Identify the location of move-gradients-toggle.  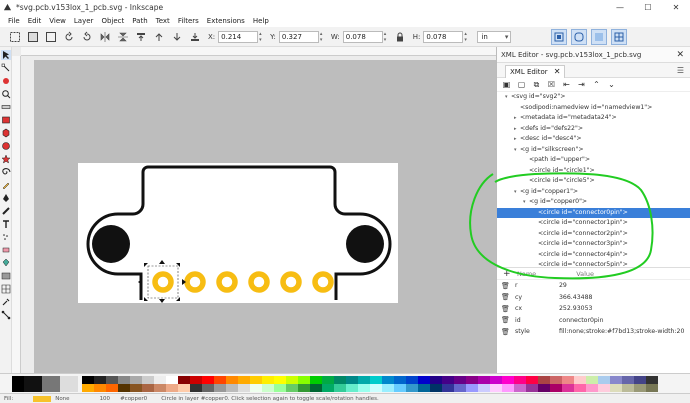
(599, 36).